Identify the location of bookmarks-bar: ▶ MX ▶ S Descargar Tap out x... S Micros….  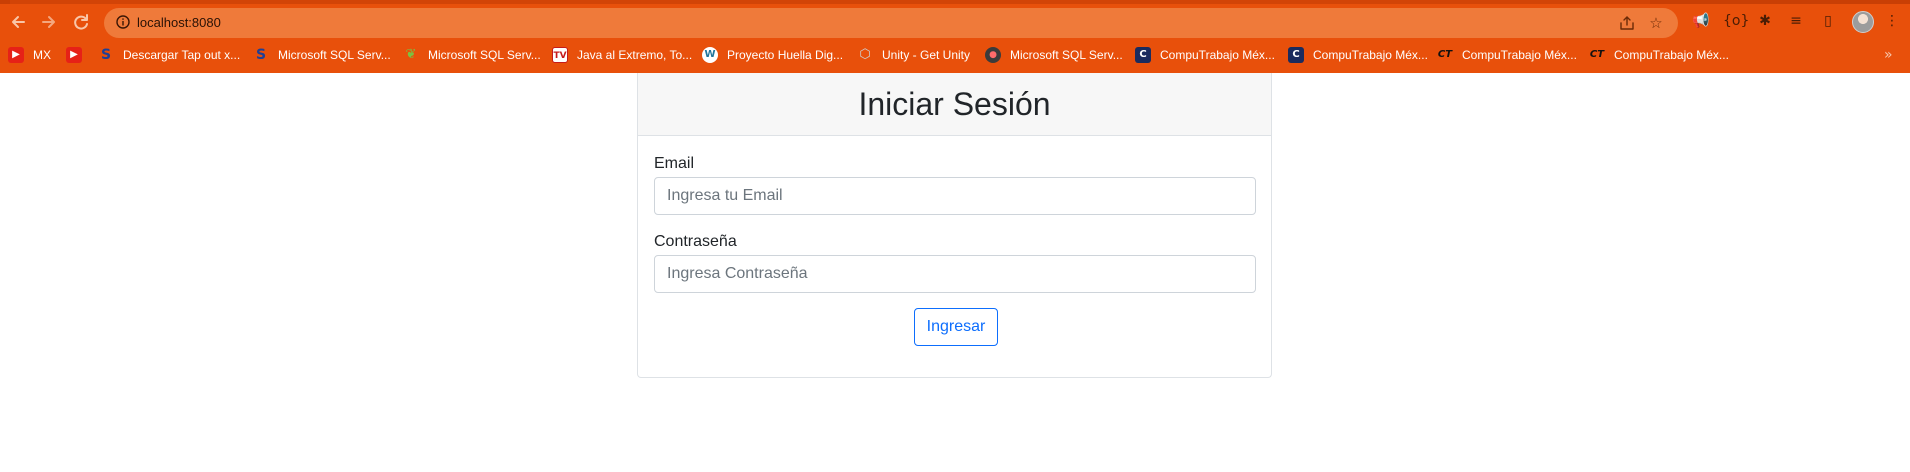
(955, 55).